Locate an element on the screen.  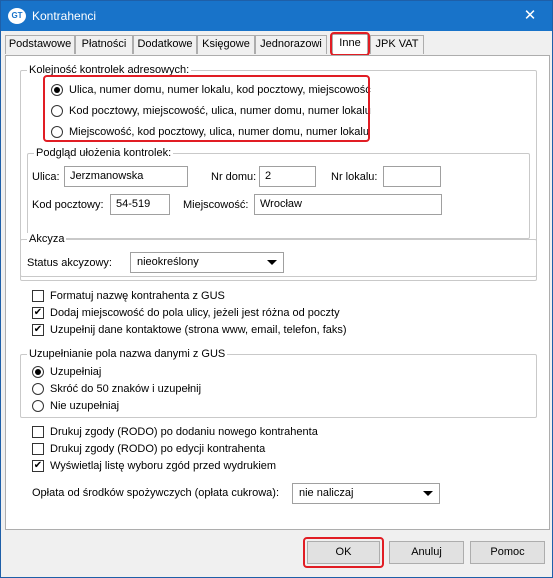
apartment-number-label: Nr lokalu: is located at coordinates (354, 177).